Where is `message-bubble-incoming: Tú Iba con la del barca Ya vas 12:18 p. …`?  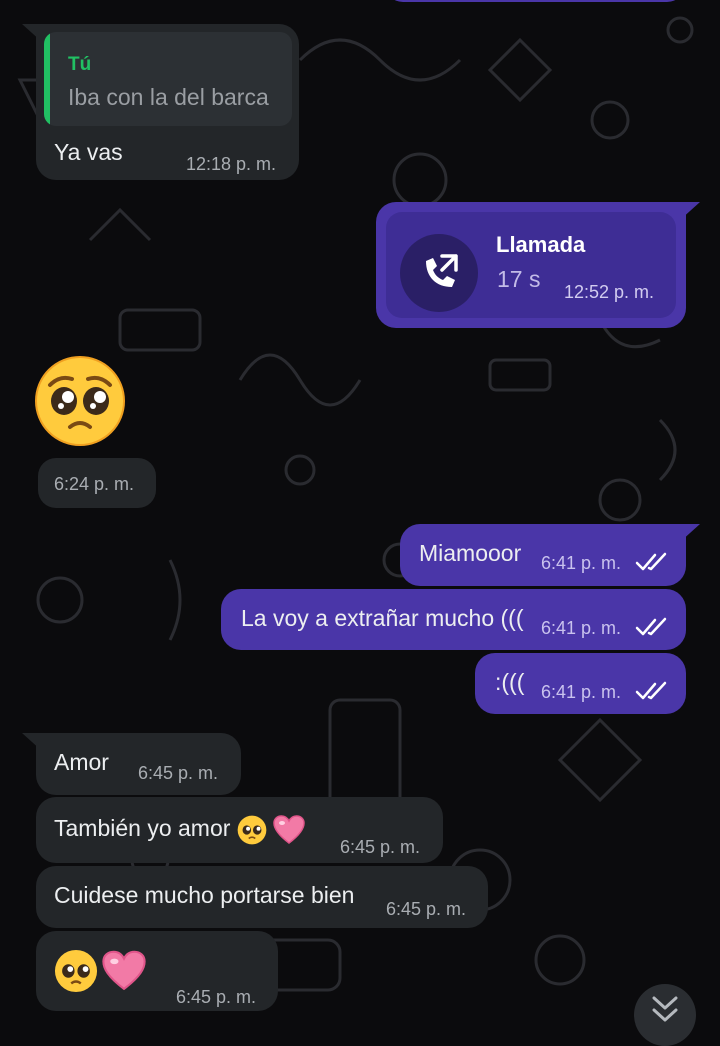 message-bubble-incoming: Tú Iba con la del barca Ya vas 12:18 p. … is located at coordinates (167, 102).